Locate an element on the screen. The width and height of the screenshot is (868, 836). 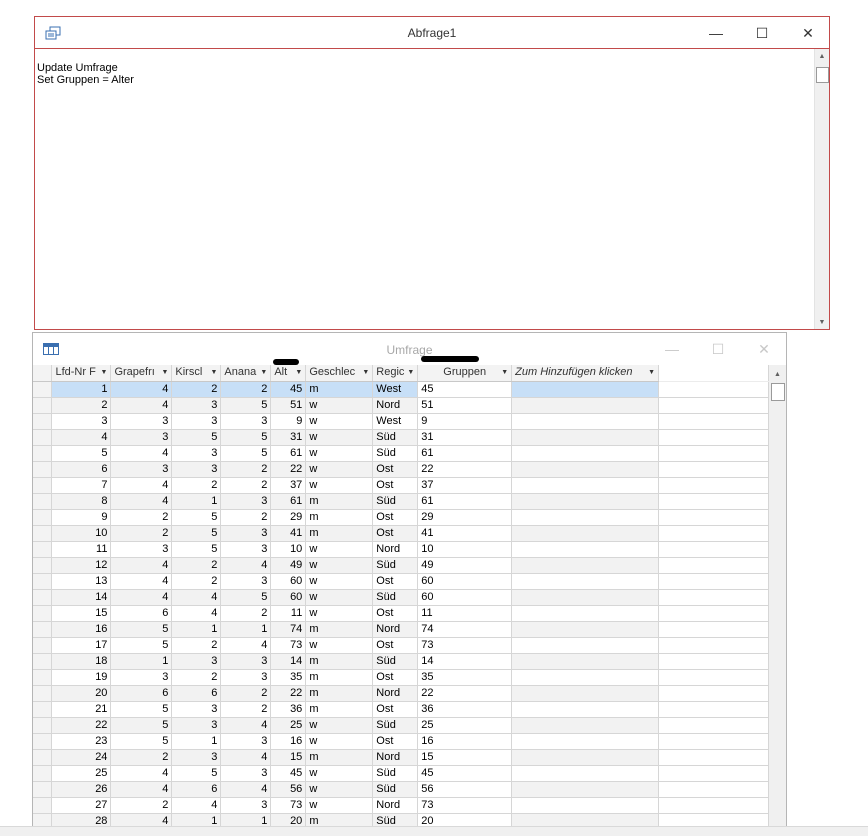
table-row: 5 4 3 5 61 w Süd 61 is located at coordinates (401, 453).